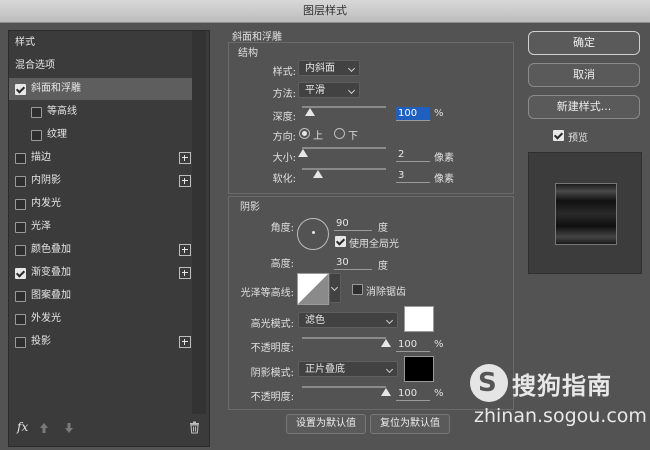 This screenshot has width=650, height=450. What do you see at coordinates (185, 250) in the screenshot?
I see `color-overlay-add-icon` at bounding box center [185, 250].